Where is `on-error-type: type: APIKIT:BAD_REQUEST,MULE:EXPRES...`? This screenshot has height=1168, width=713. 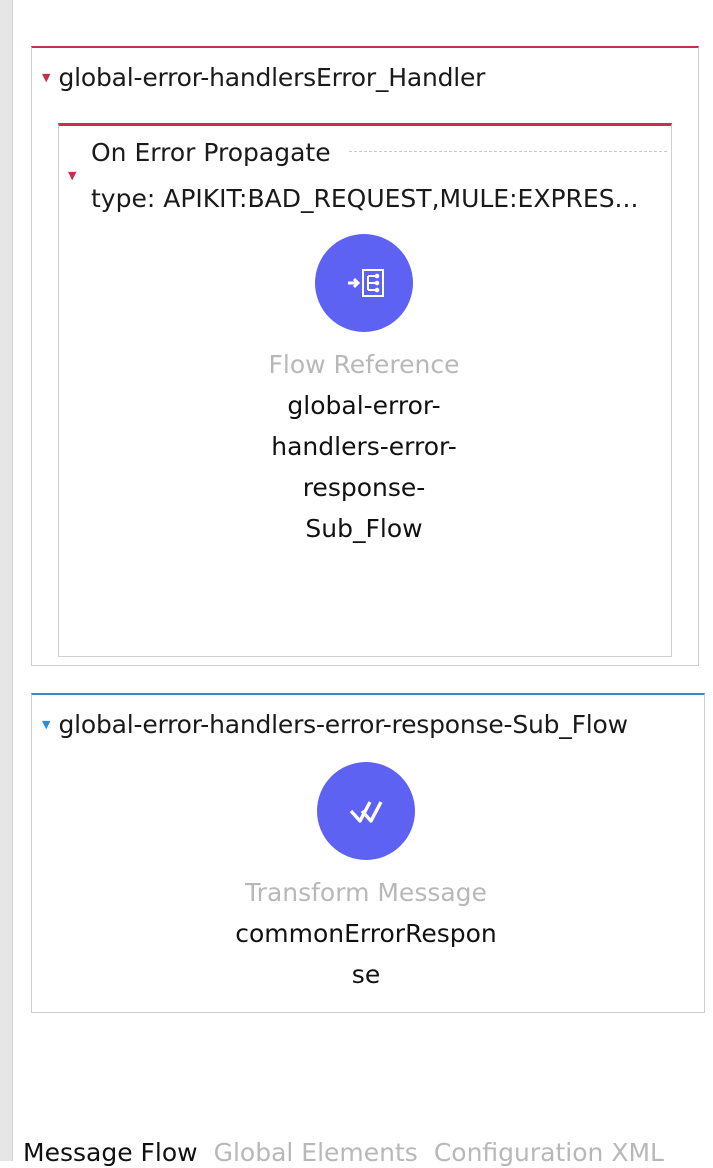 on-error-type: type: APIKIT:BAD_REQUEST,MULE:EXPRES... is located at coordinates (365, 198).